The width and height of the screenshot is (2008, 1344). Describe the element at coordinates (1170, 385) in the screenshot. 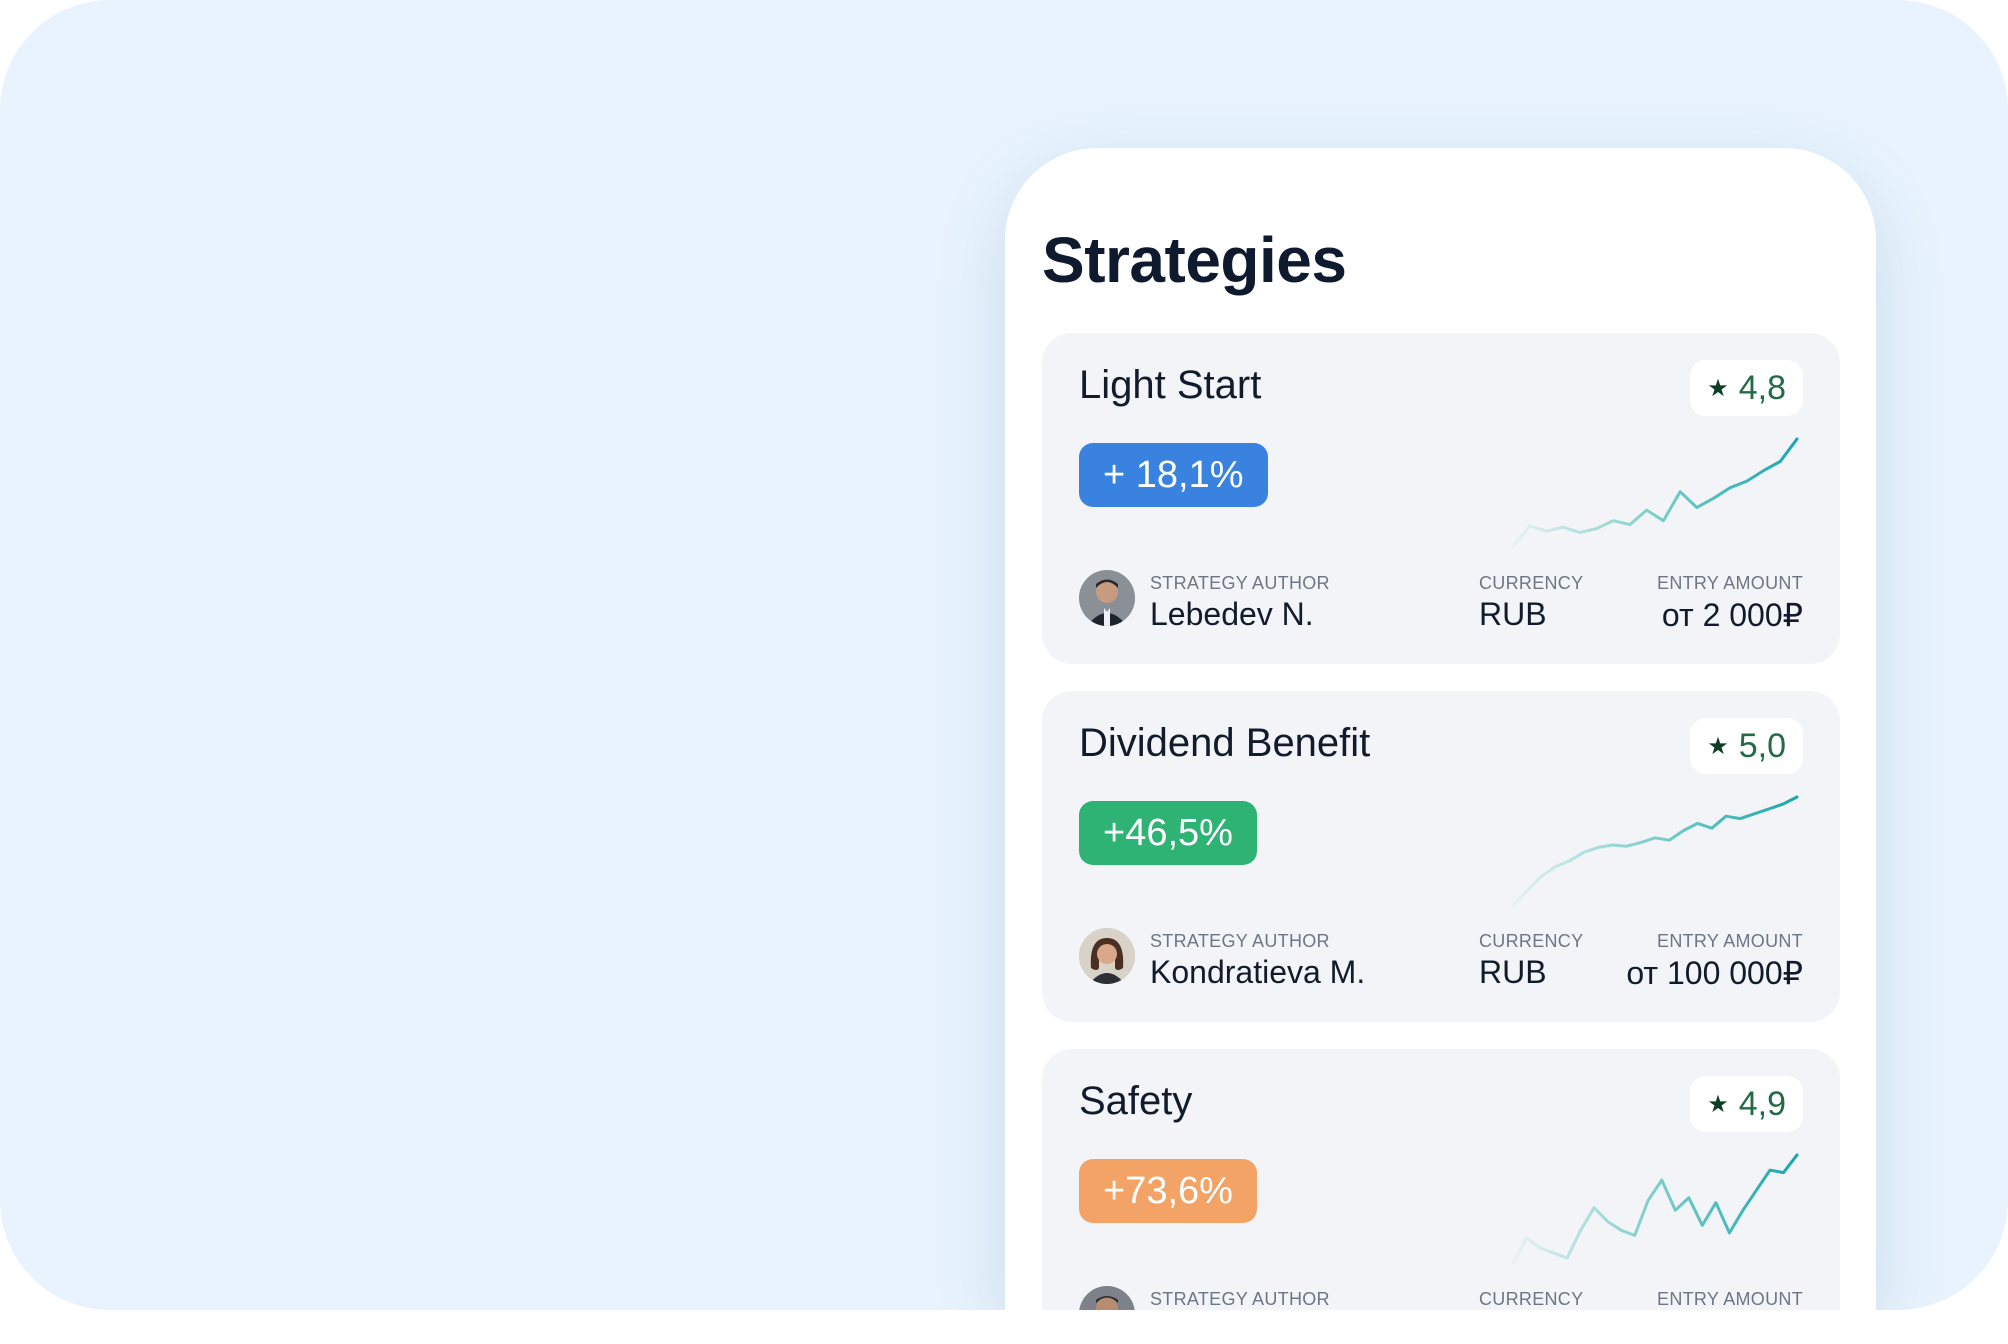

I see `strategy-name: Light Start` at that location.